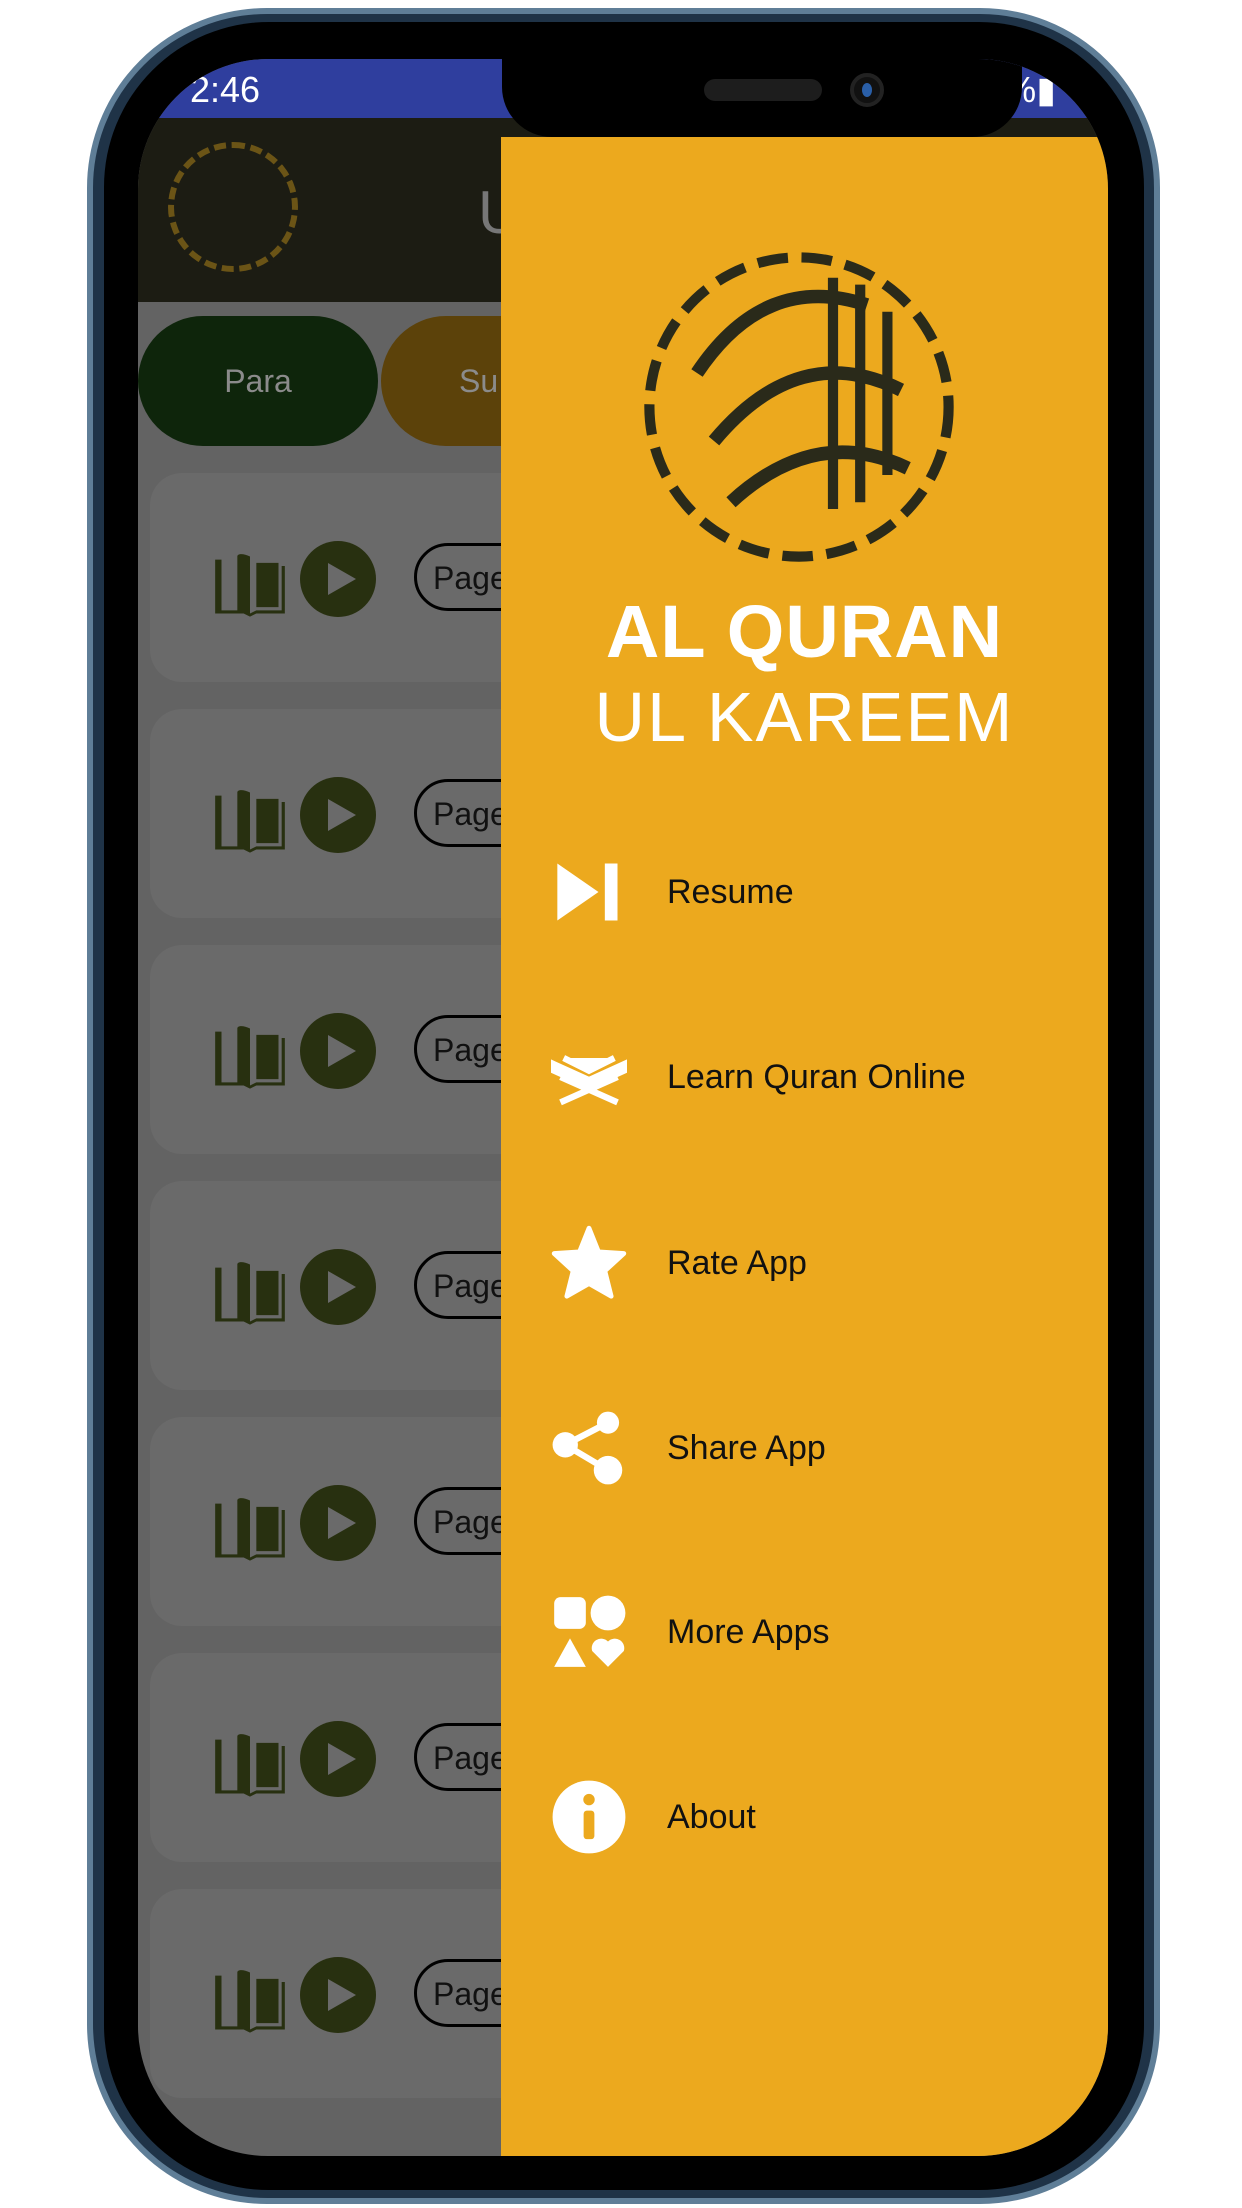 The image size is (1242, 2208). I want to click on drawer-title: AL QURAN, so click(804, 631).